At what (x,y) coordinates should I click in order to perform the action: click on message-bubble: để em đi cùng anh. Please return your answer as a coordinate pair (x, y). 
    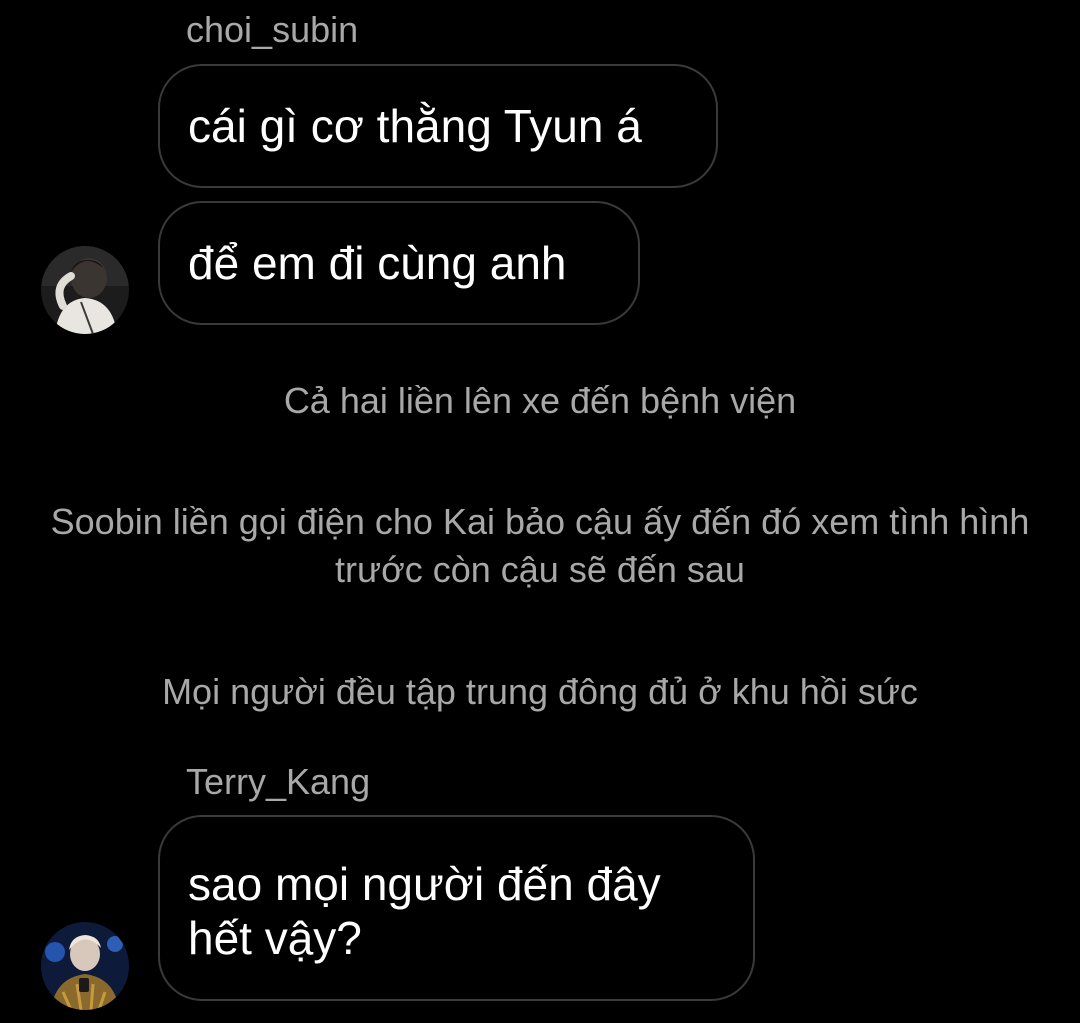
    Looking at the image, I should click on (399, 263).